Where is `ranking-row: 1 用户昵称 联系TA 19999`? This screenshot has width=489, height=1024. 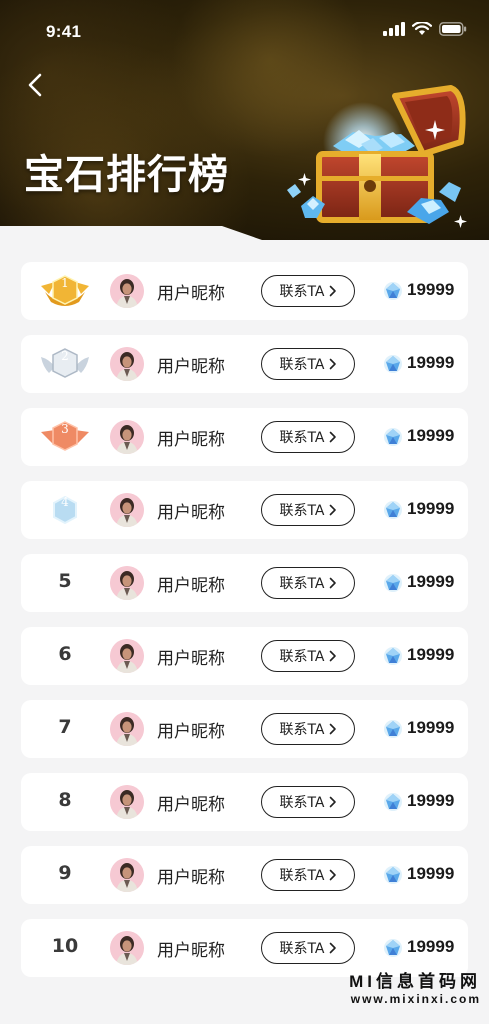
ranking-row: 1 用户昵称 联系TA 19999 is located at coordinates (244, 291).